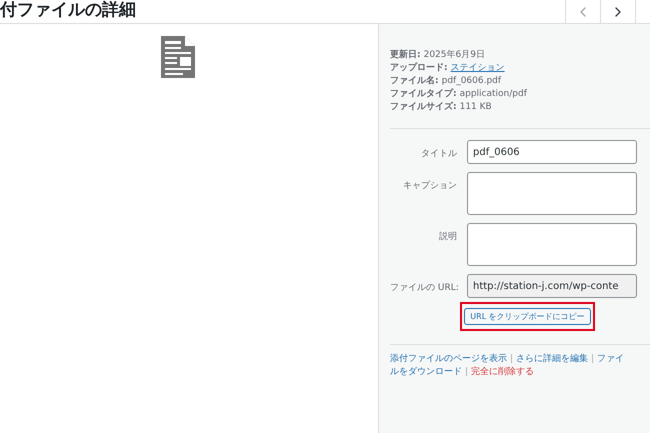 The width and height of the screenshot is (650, 433). I want to click on field-label: 説明, so click(447, 237).